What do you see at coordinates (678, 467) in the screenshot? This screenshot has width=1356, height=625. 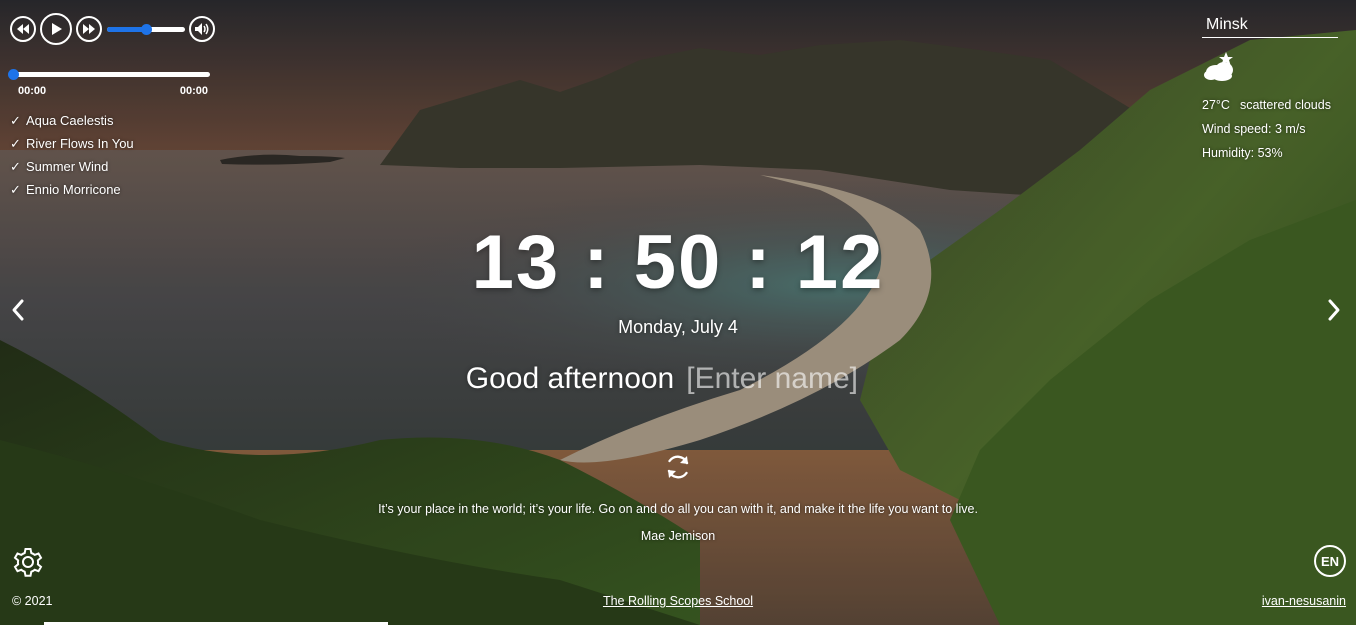 I see `refresh-icon` at bounding box center [678, 467].